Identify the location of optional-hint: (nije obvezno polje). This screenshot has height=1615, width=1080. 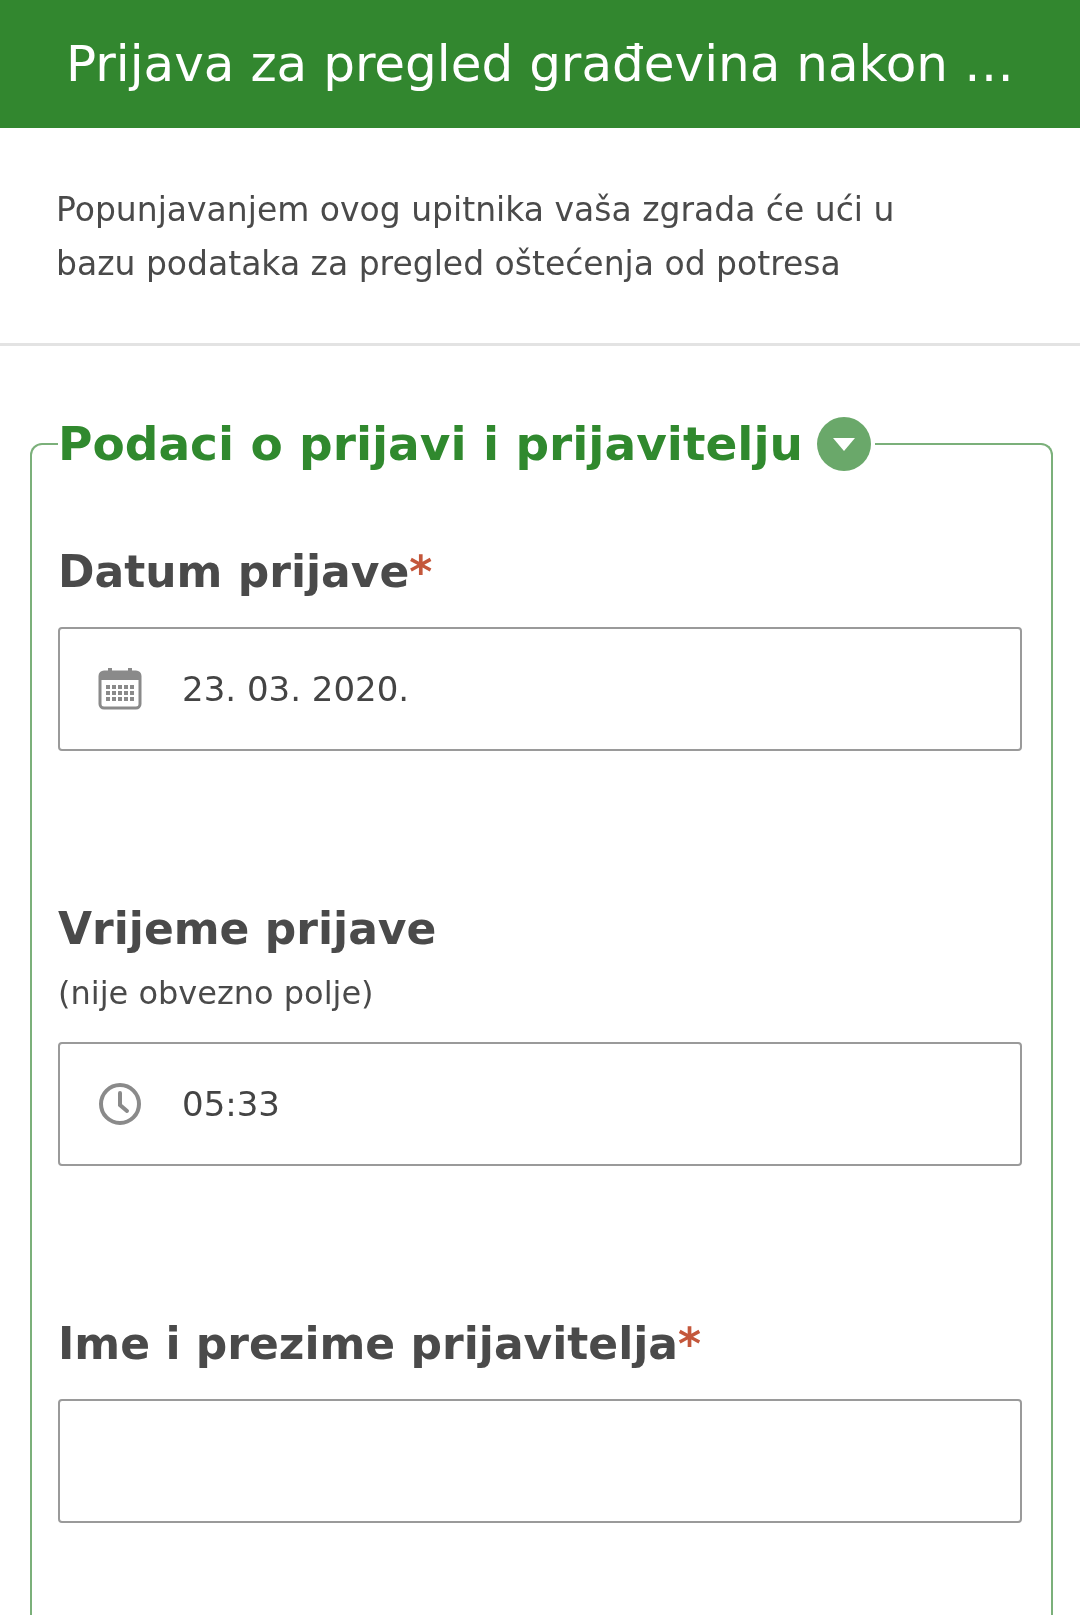
(216, 993).